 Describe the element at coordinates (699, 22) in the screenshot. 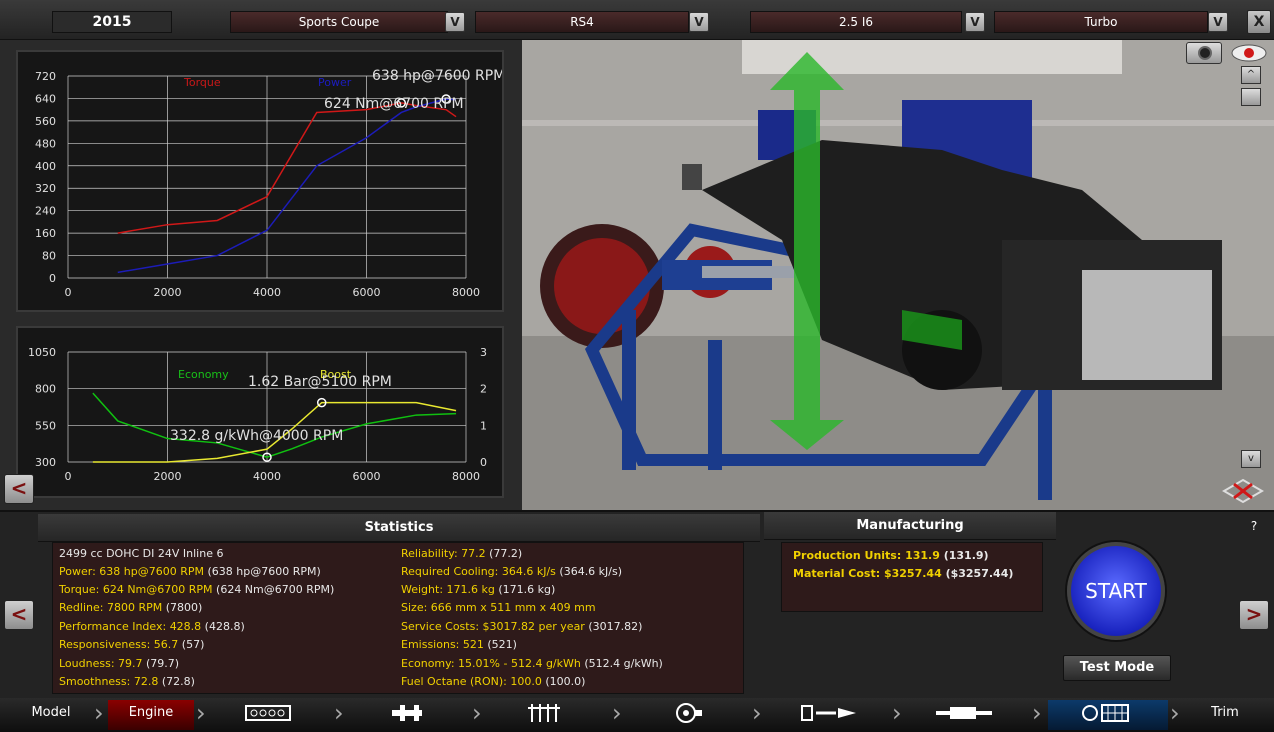

I see `model-dropdown-button: V` at that location.